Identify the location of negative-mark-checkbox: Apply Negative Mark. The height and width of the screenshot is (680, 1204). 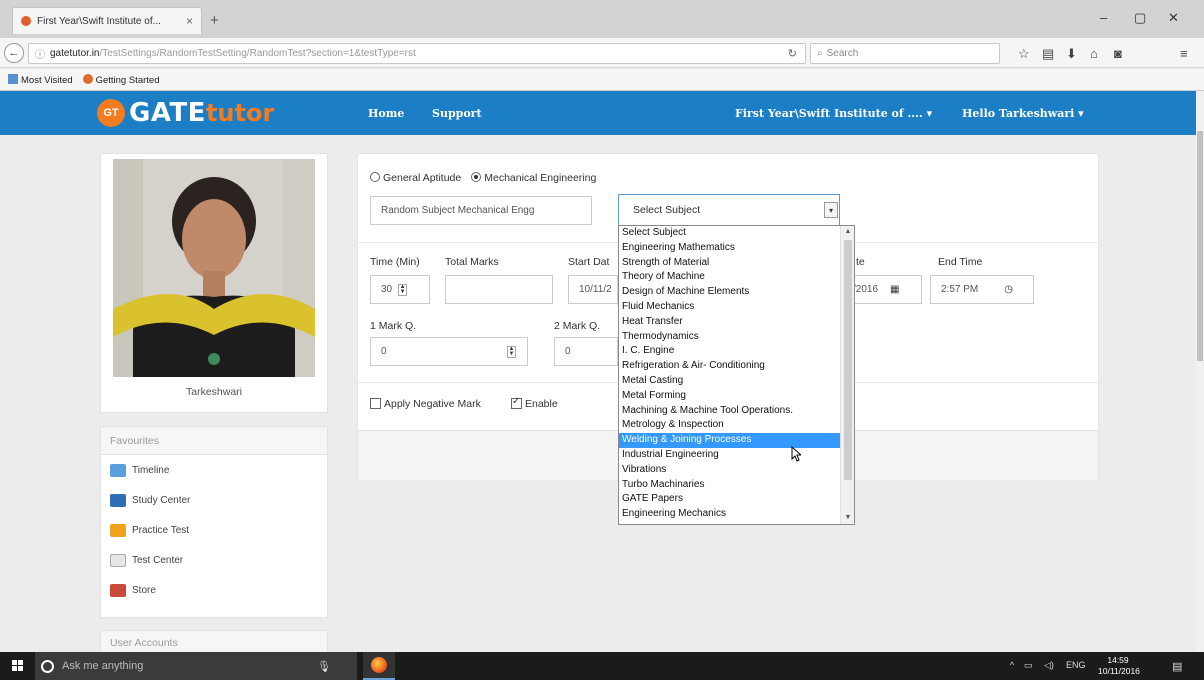
(425, 404).